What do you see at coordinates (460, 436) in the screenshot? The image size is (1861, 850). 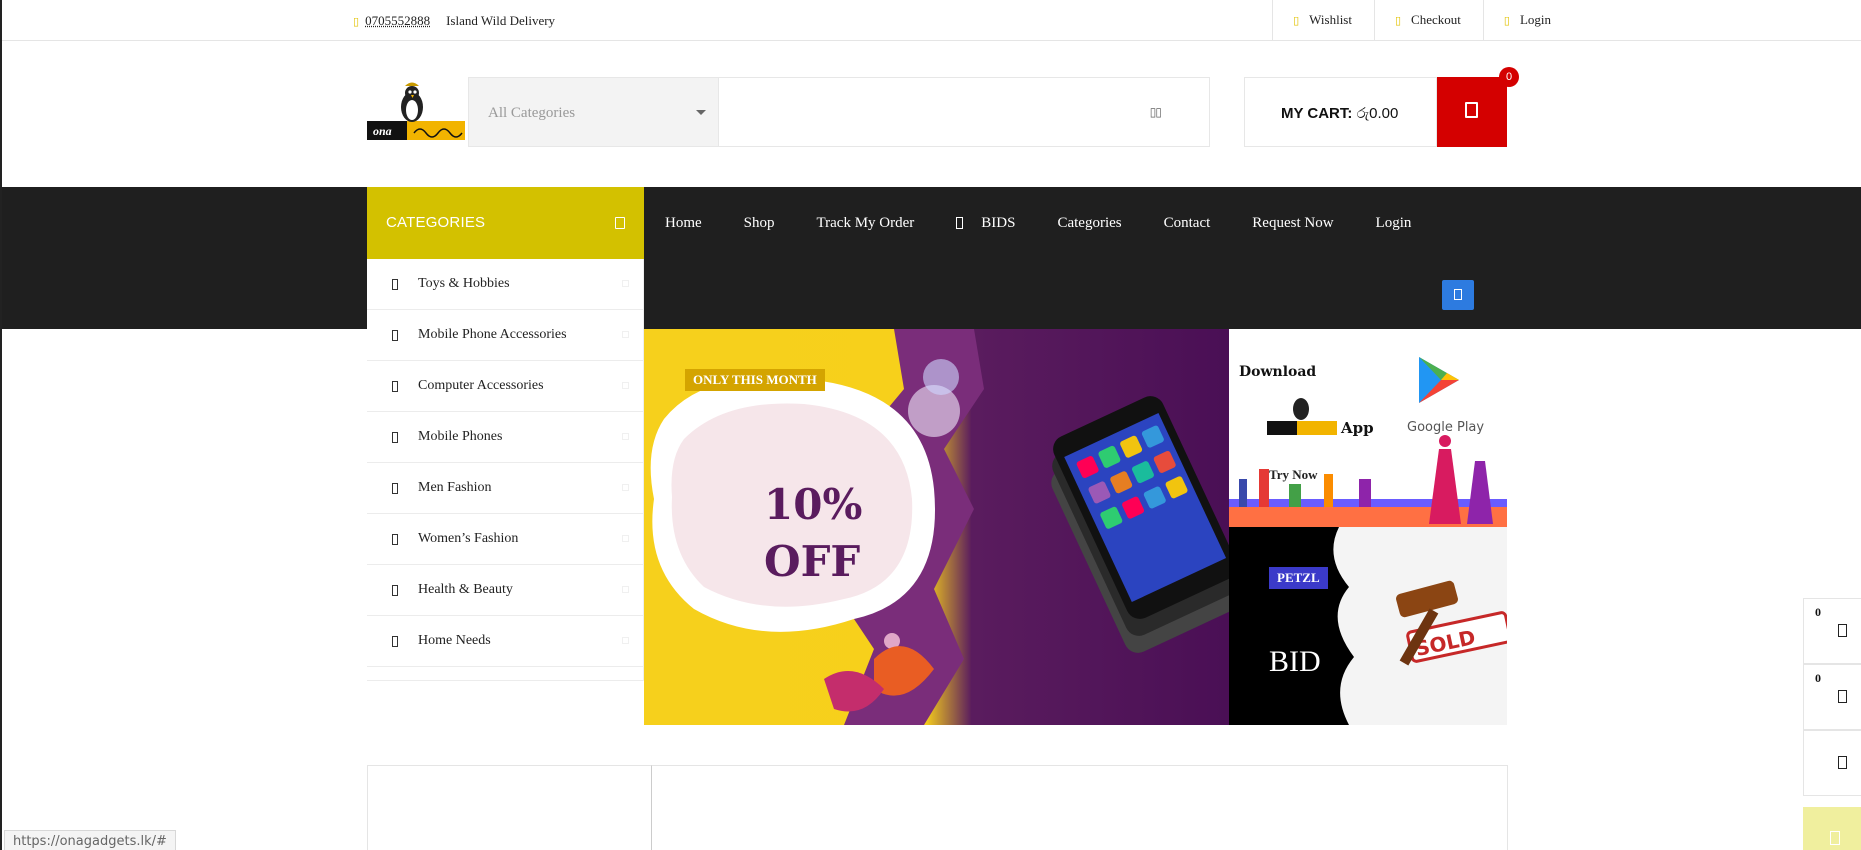 I see `category-label: Mobile Phones` at bounding box center [460, 436].